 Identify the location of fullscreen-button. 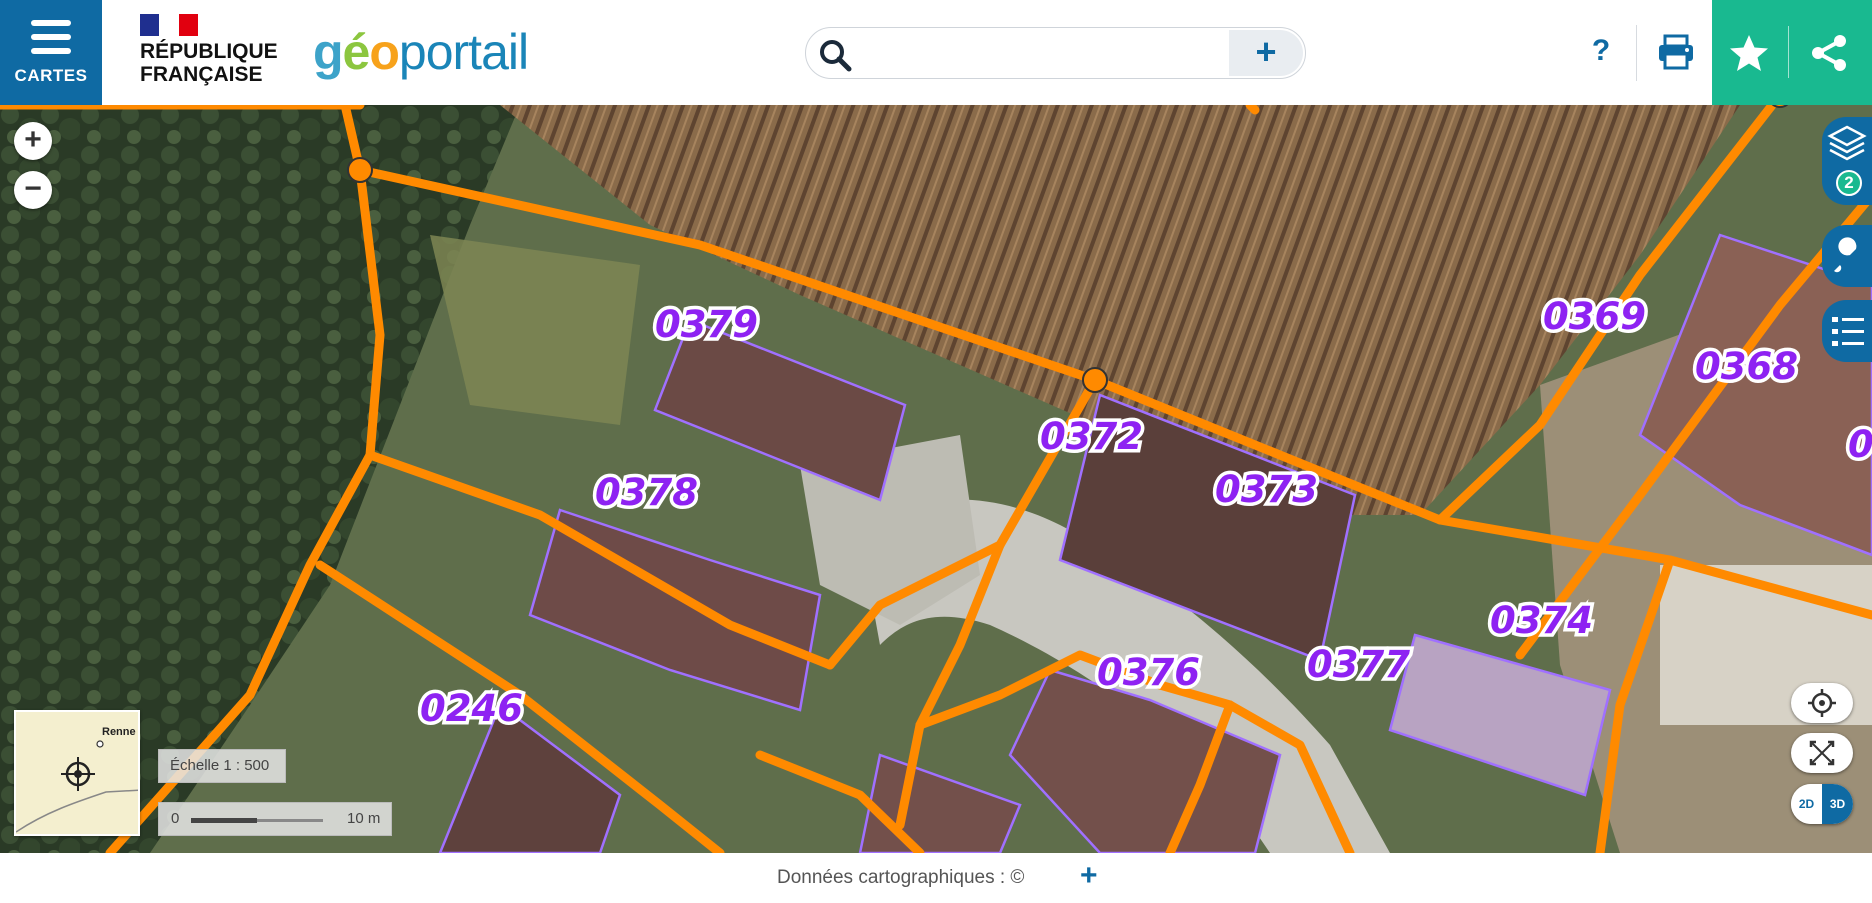
(1822, 753).